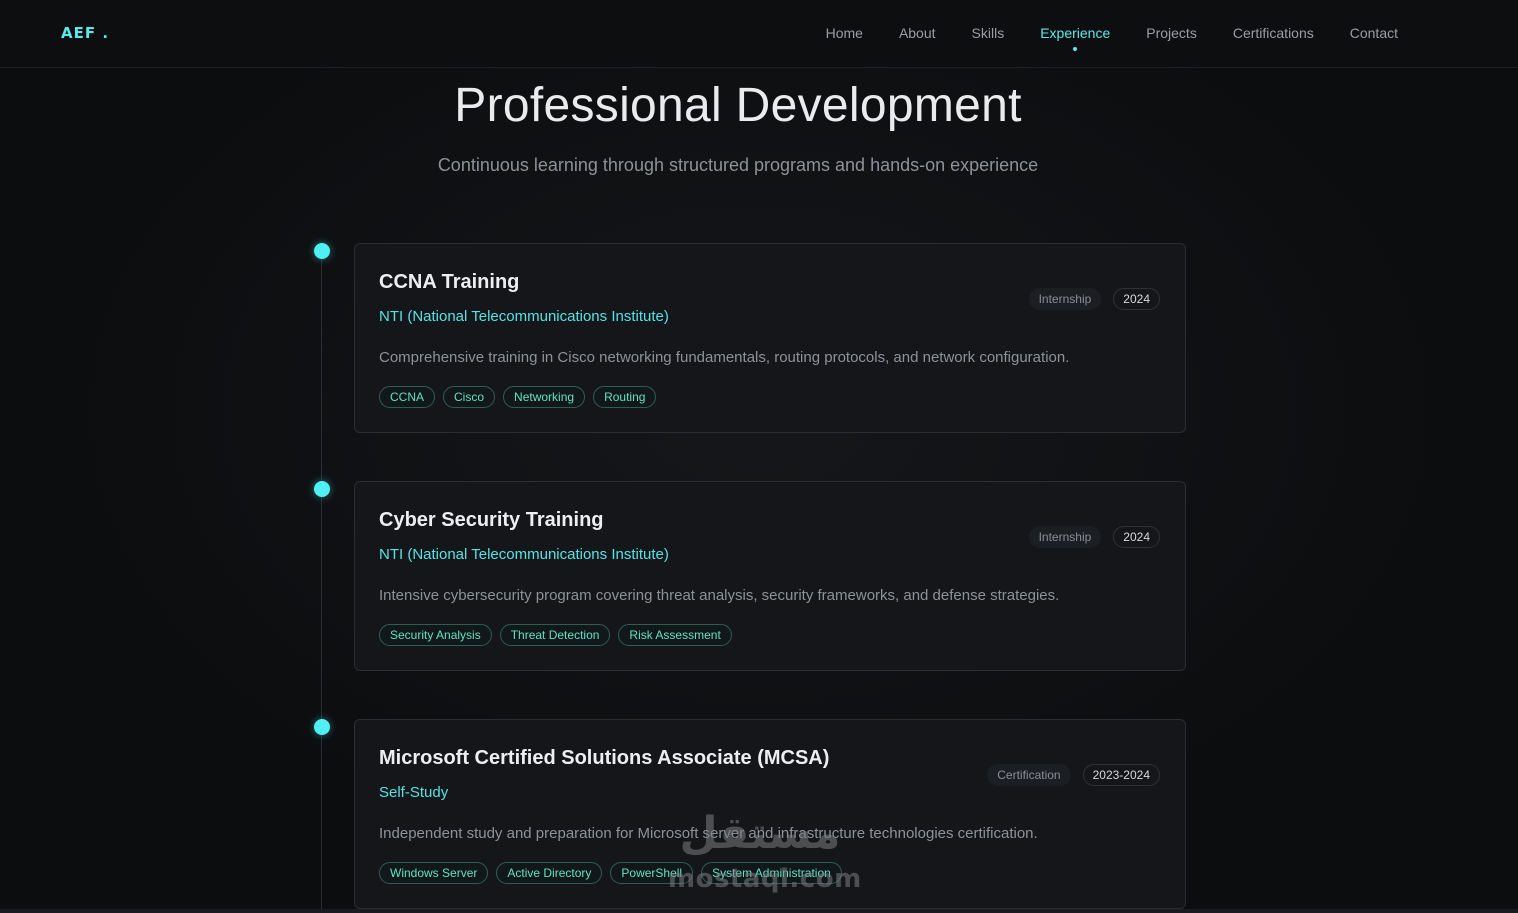 This screenshot has height=913, width=1518. I want to click on year-badge: 2023-2024, so click(1121, 775).